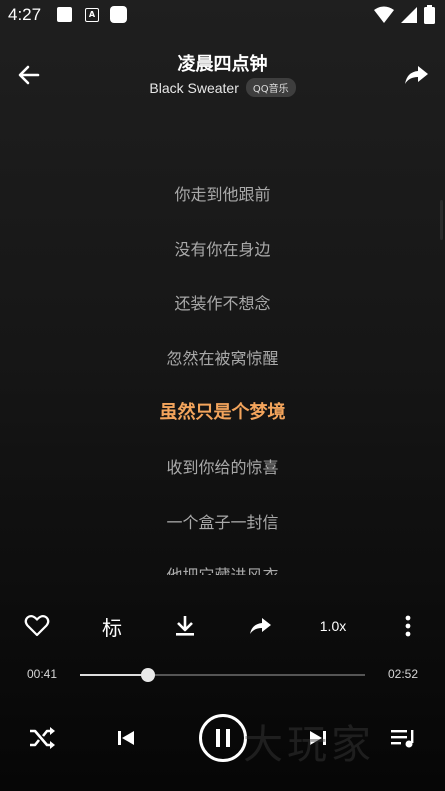 This screenshot has width=445, height=791. Describe the element at coordinates (222, 64) in the screenshot. I see `song-title: 凌晨四点钟` at that location.